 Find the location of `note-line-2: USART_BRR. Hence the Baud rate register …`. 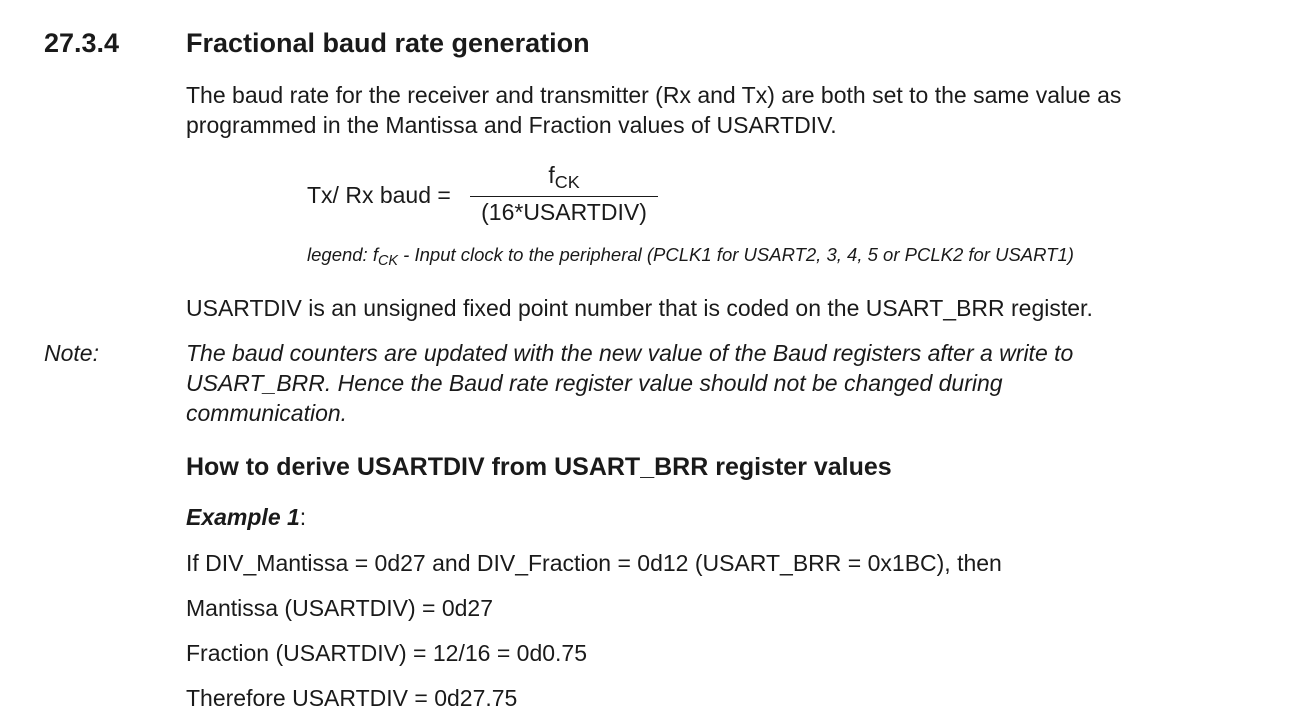

note-line-2: USART_BRR. Hence the Baud rate register … is located at coordinates (594, 383).